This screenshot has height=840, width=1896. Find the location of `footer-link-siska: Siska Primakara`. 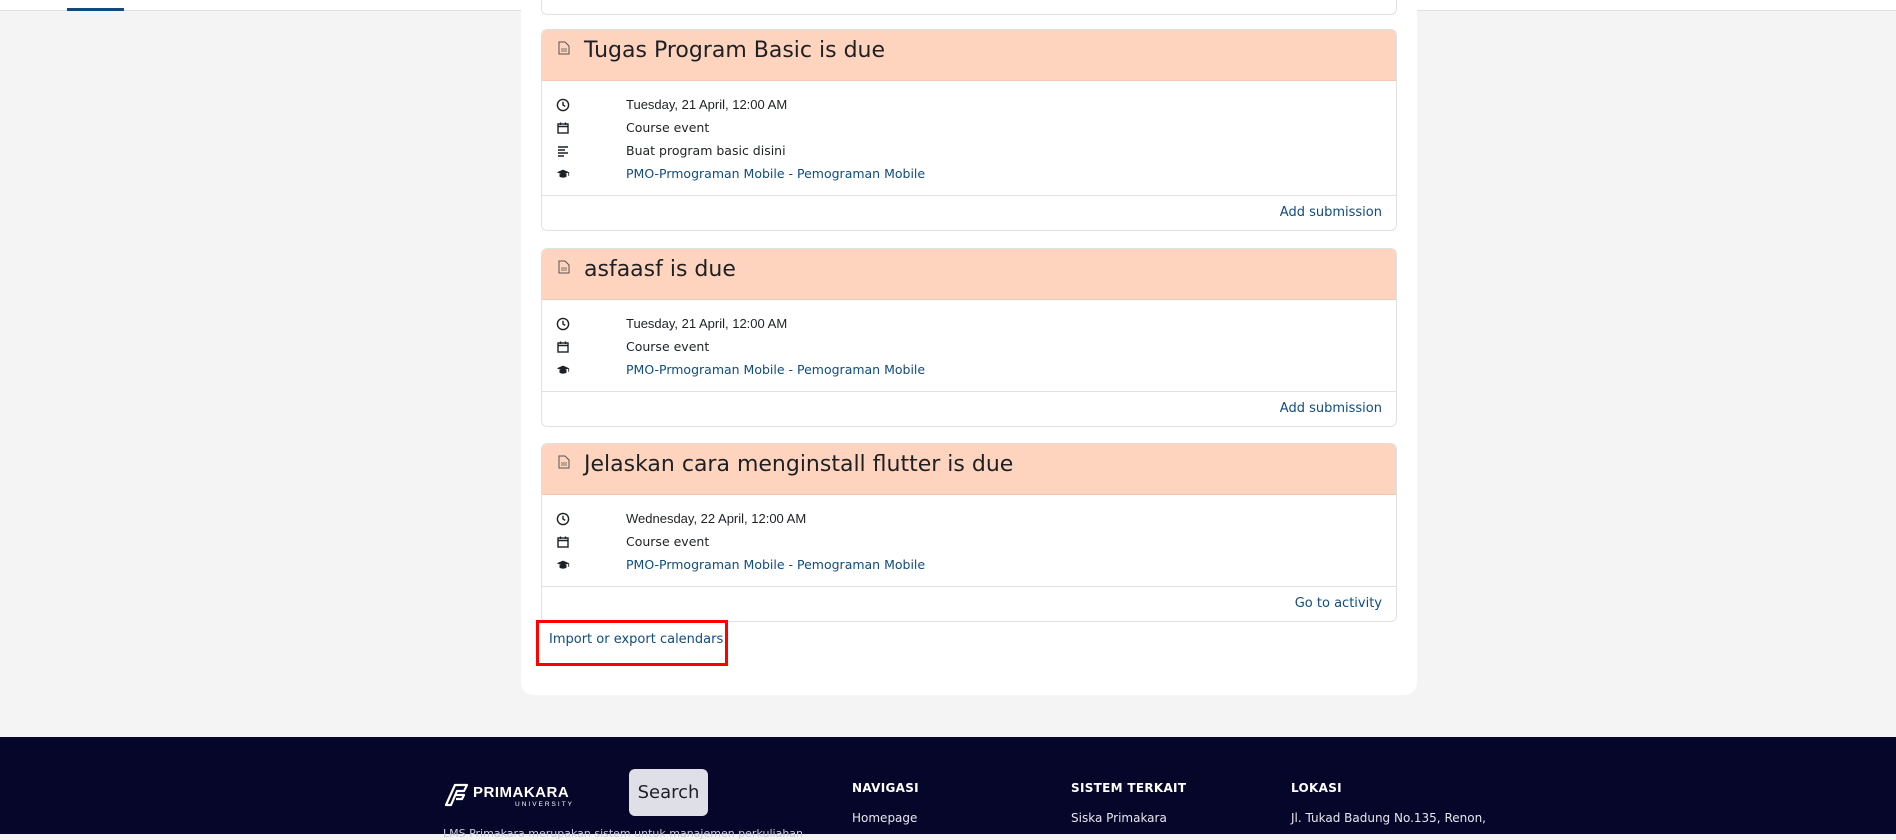

footer-link-siska: Siska Primakara is located at coordinates (1128, 818).